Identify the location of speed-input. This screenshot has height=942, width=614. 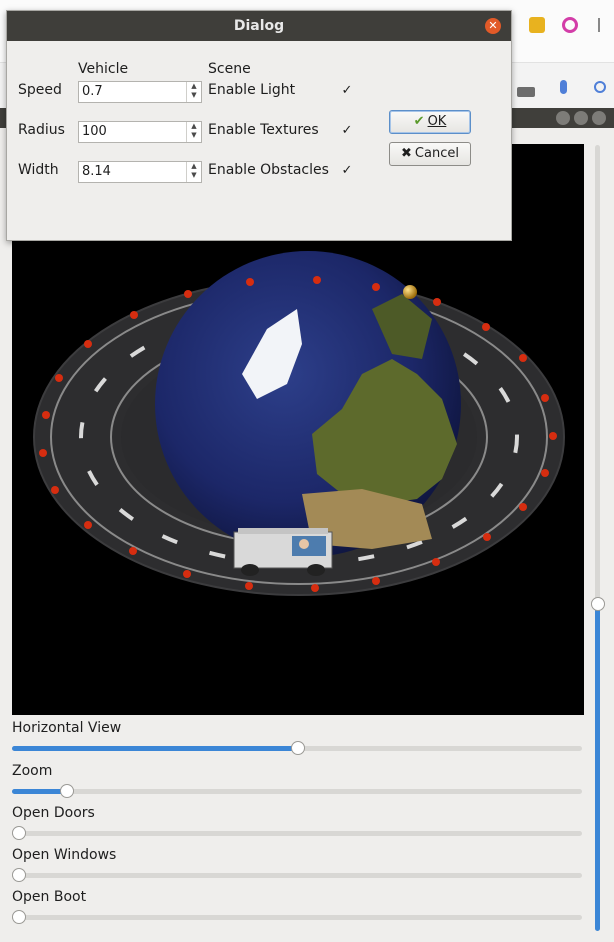
(129, 91).